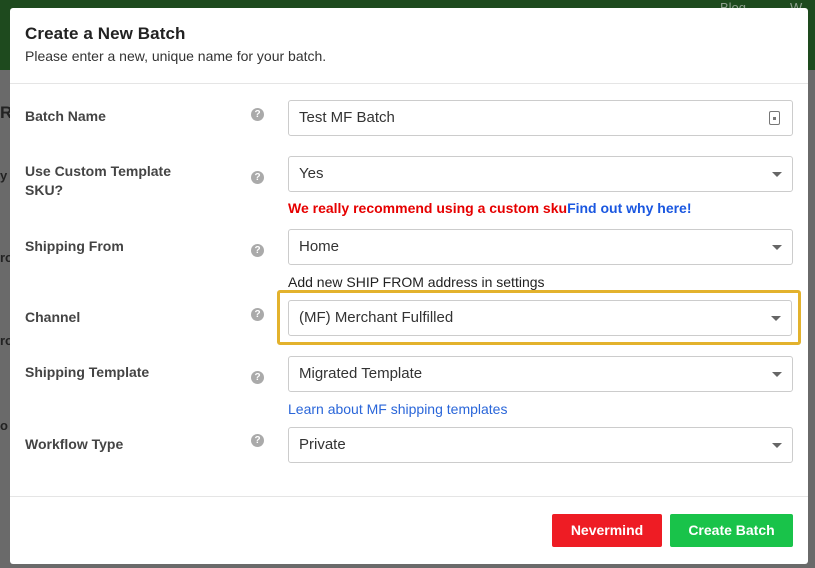  I want to click on nevermind-button: Nevermind, so click(607, 530).